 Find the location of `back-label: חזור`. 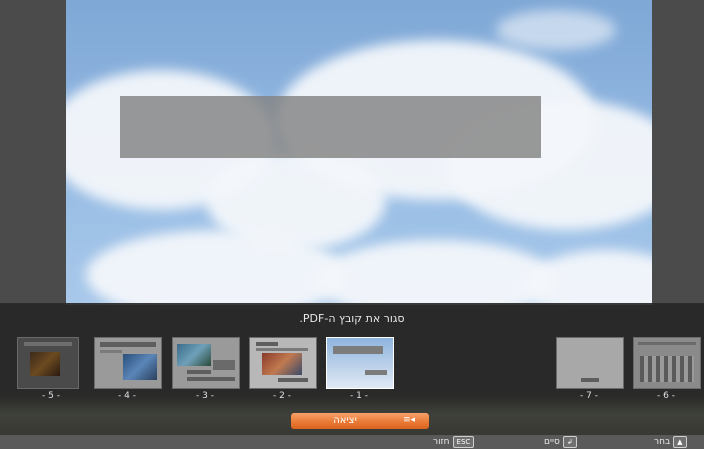

back-label: חזור is located at coordinates (441, 442).